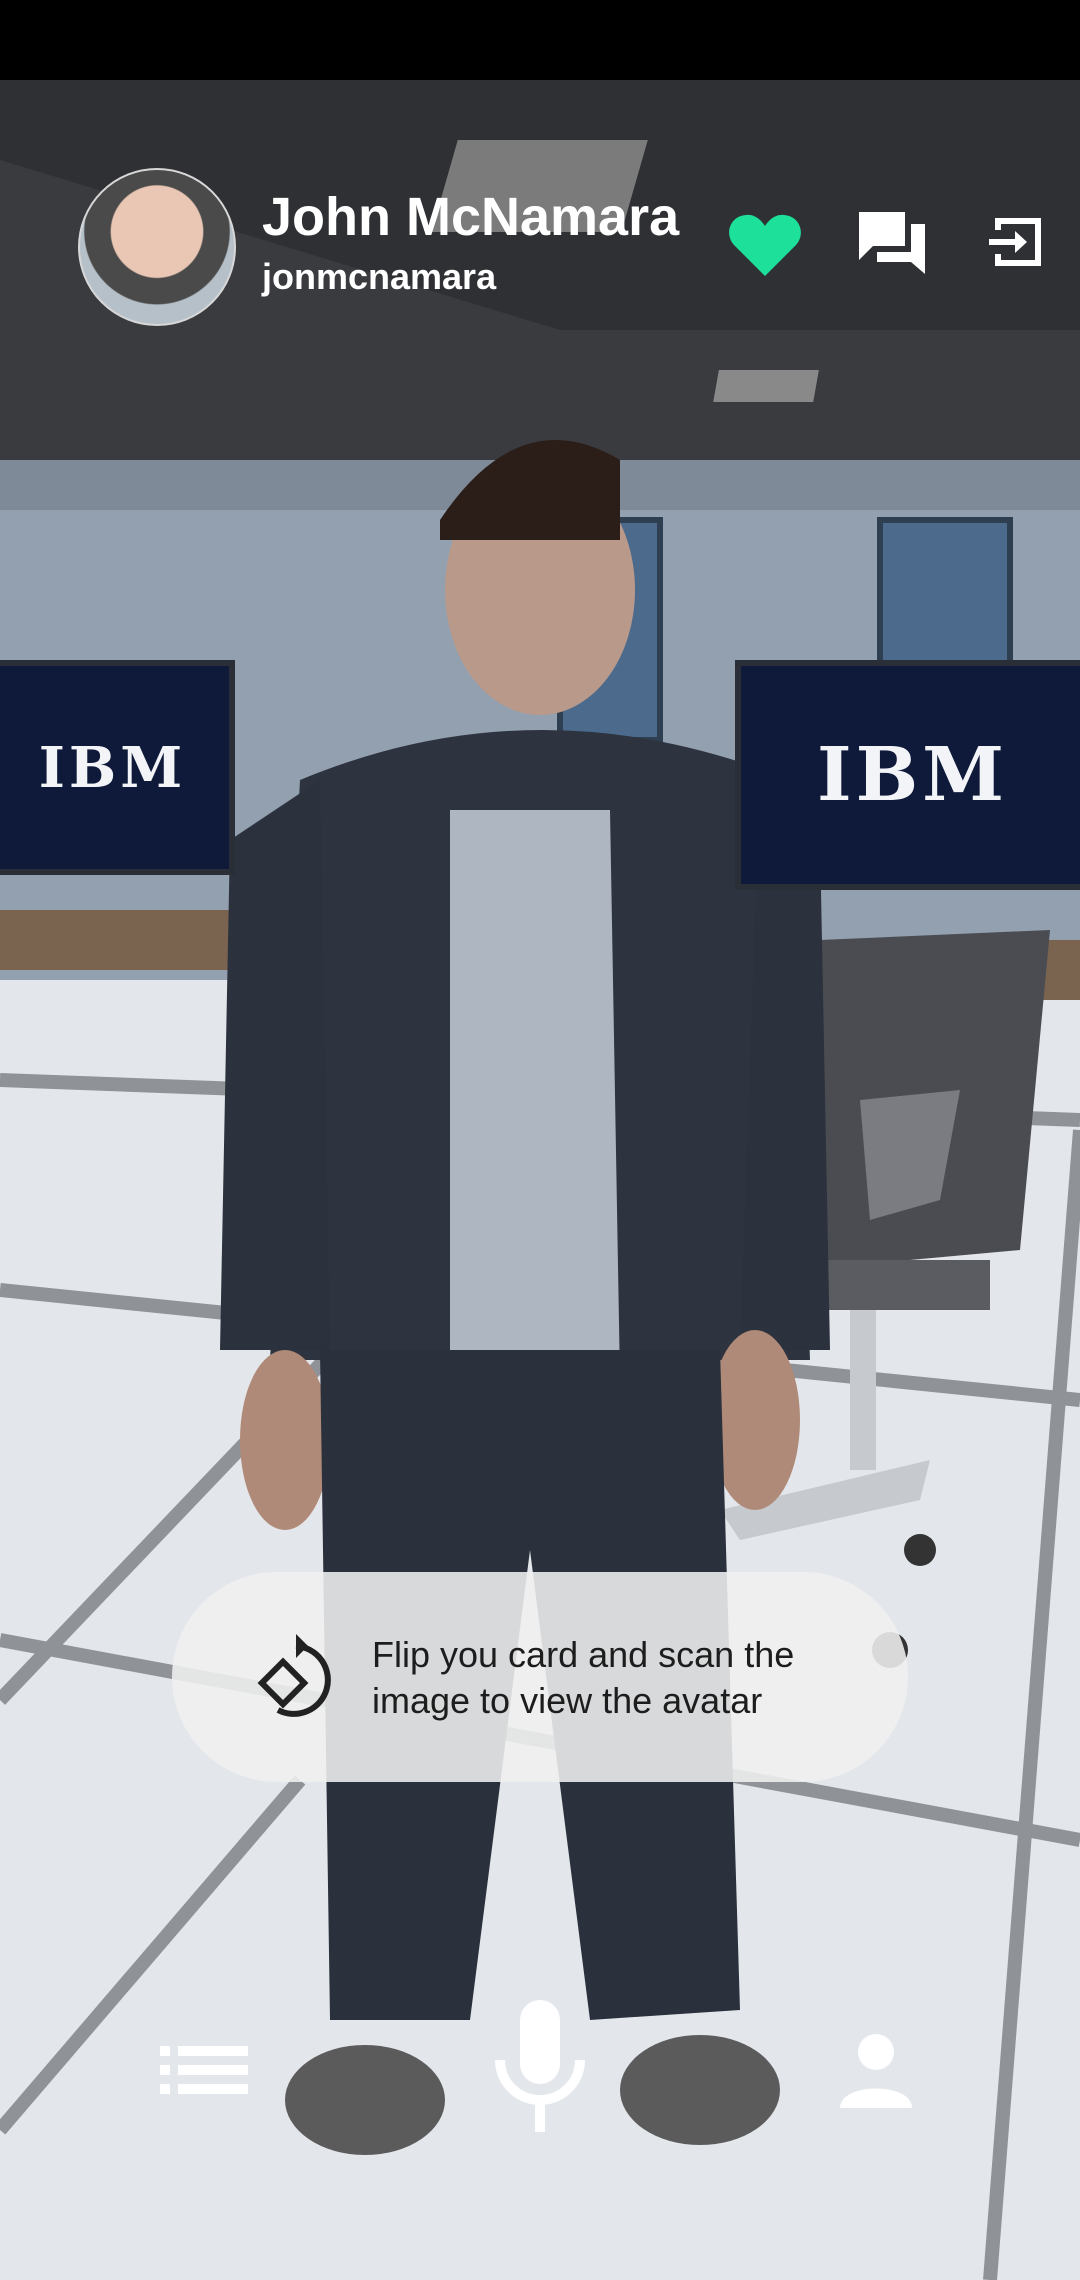 Image resolution: width=1080 pixels, height=2280 pixels. Describe the element at coordinates (471, 217) in the screenshot. I see `user-name: John McNamara` at that location.